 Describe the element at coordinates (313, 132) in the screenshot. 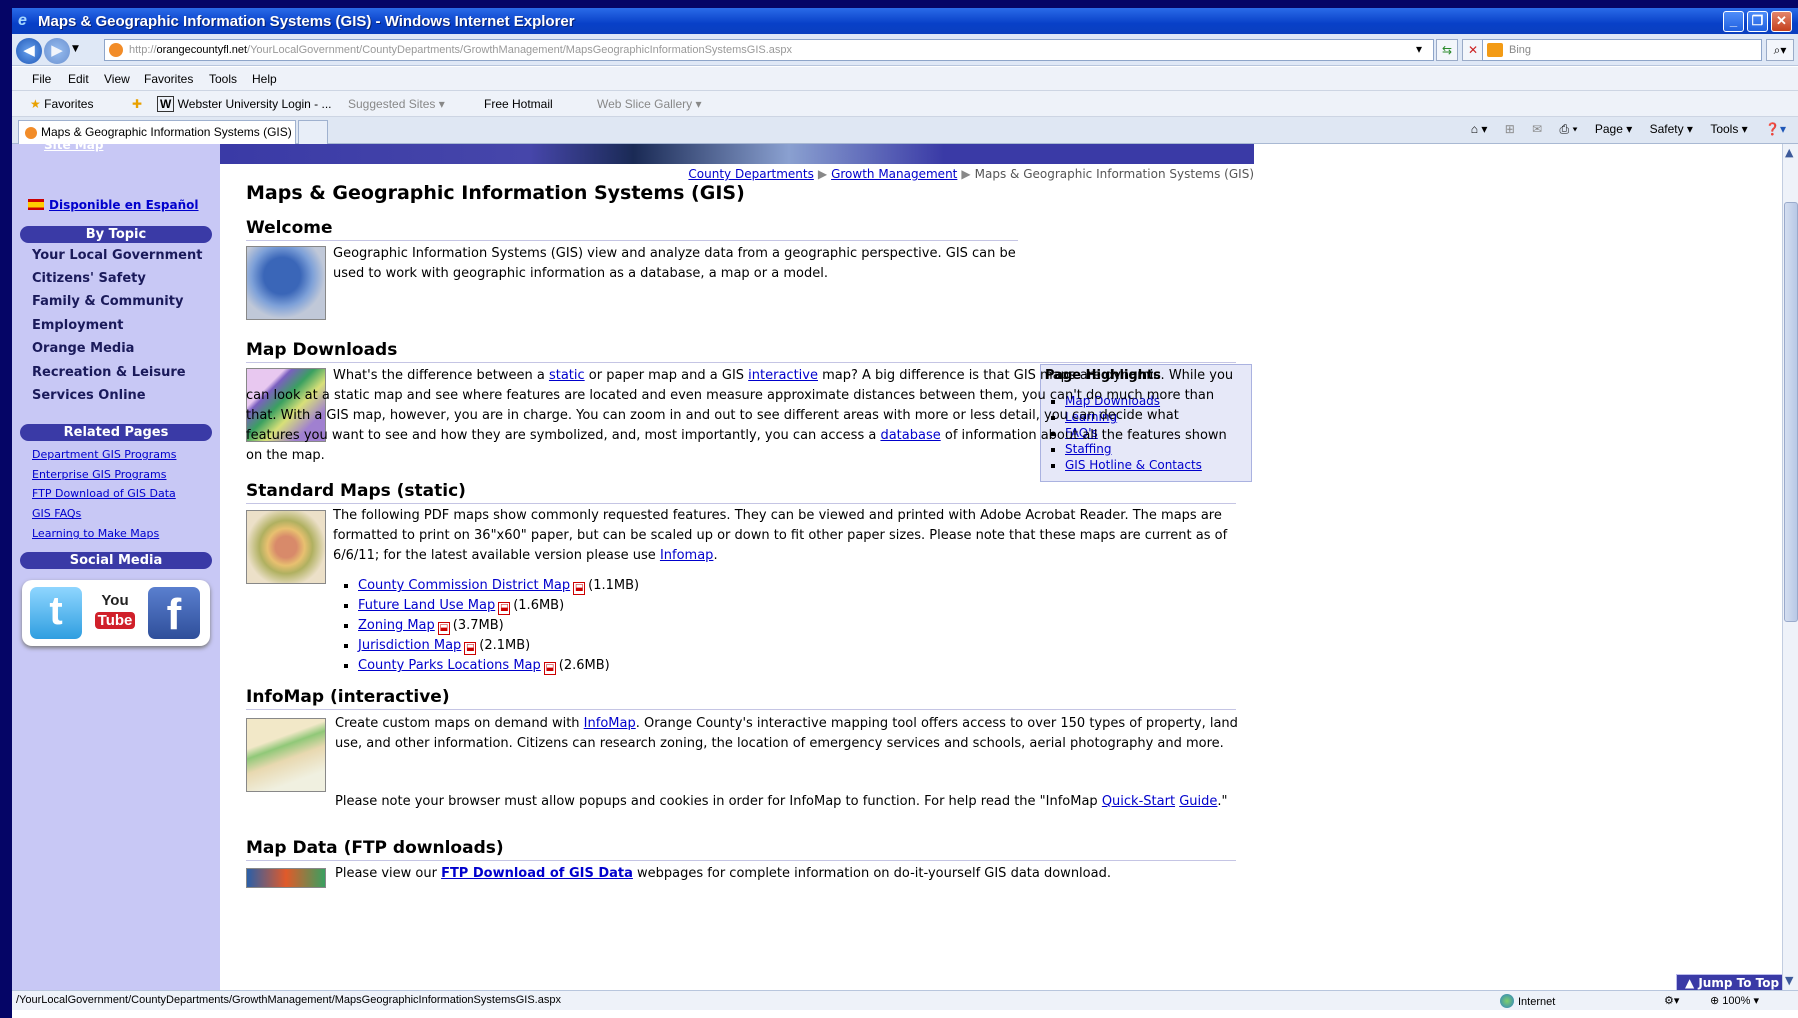

I see `new-tab-button` at that location.